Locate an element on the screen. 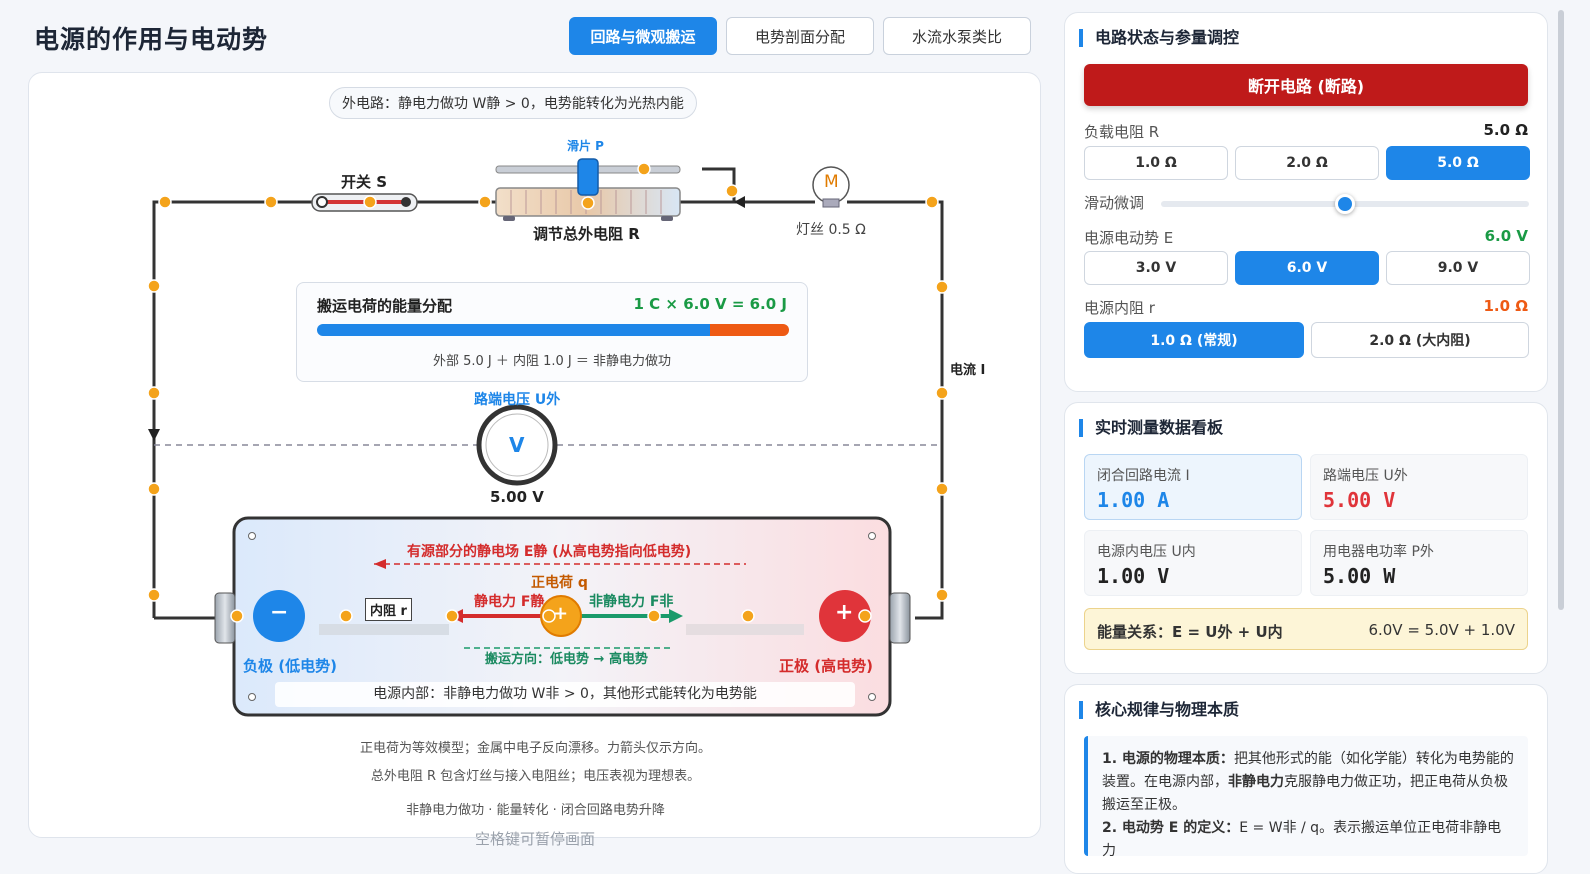 The image size is (1590, 874). internal-voltage-label: 电源内电压 U内 is located at coordinates (1146, 552).